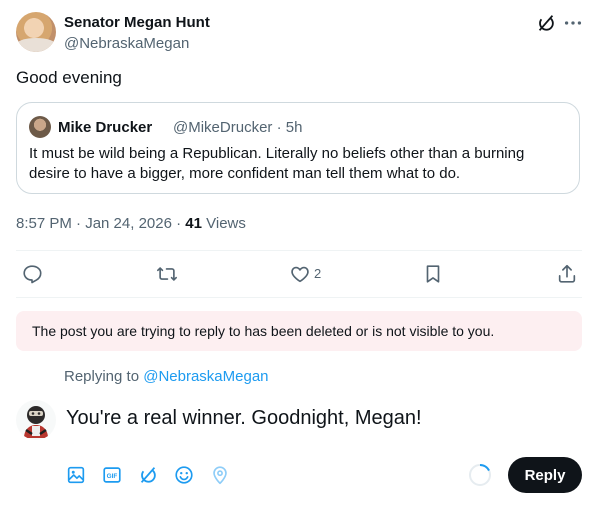 This screenshot has height=514, width=598. I want to click on quote-display-name: Mike Drucker, so click(105, 127).